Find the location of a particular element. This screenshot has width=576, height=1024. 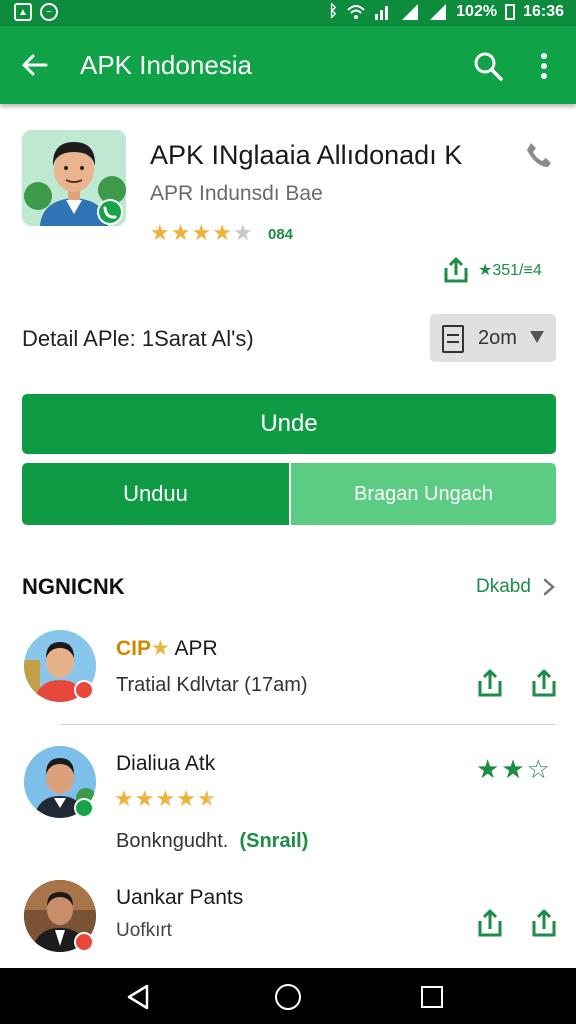

item-title: Dialiua Atk is located at coordinates (166, 763).